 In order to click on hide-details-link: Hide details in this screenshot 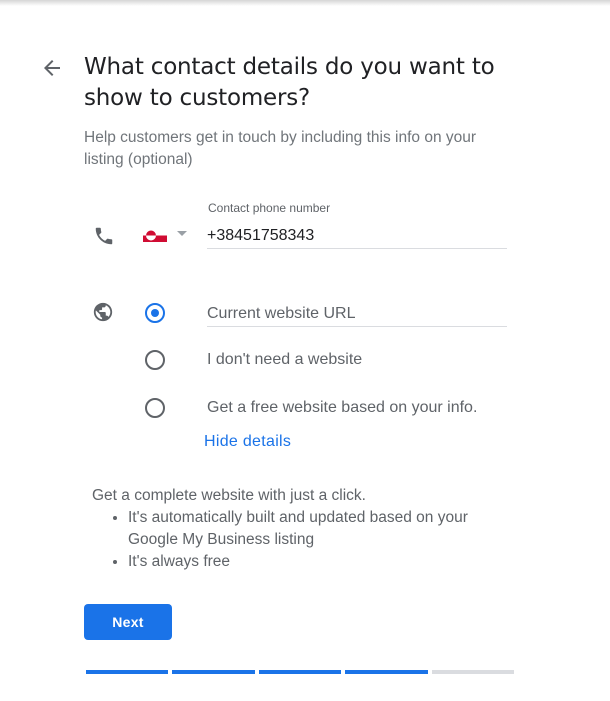, I will do `click(247, 442)`.